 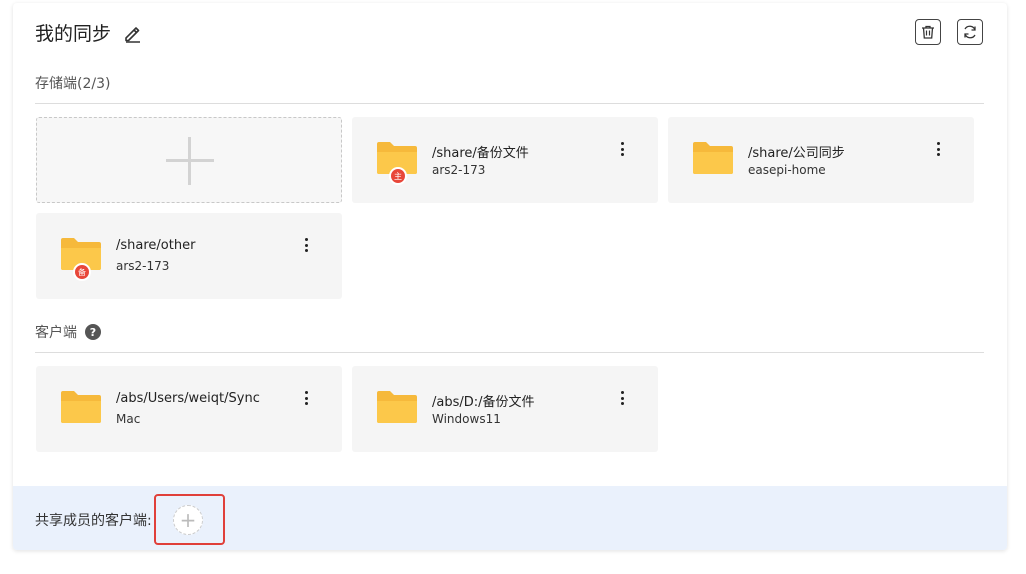 What do you see at coordinates (73, 84) in the screenshot?
I see `storage-section-label: 存储端(2/3)` at bounding box center [73, 84].